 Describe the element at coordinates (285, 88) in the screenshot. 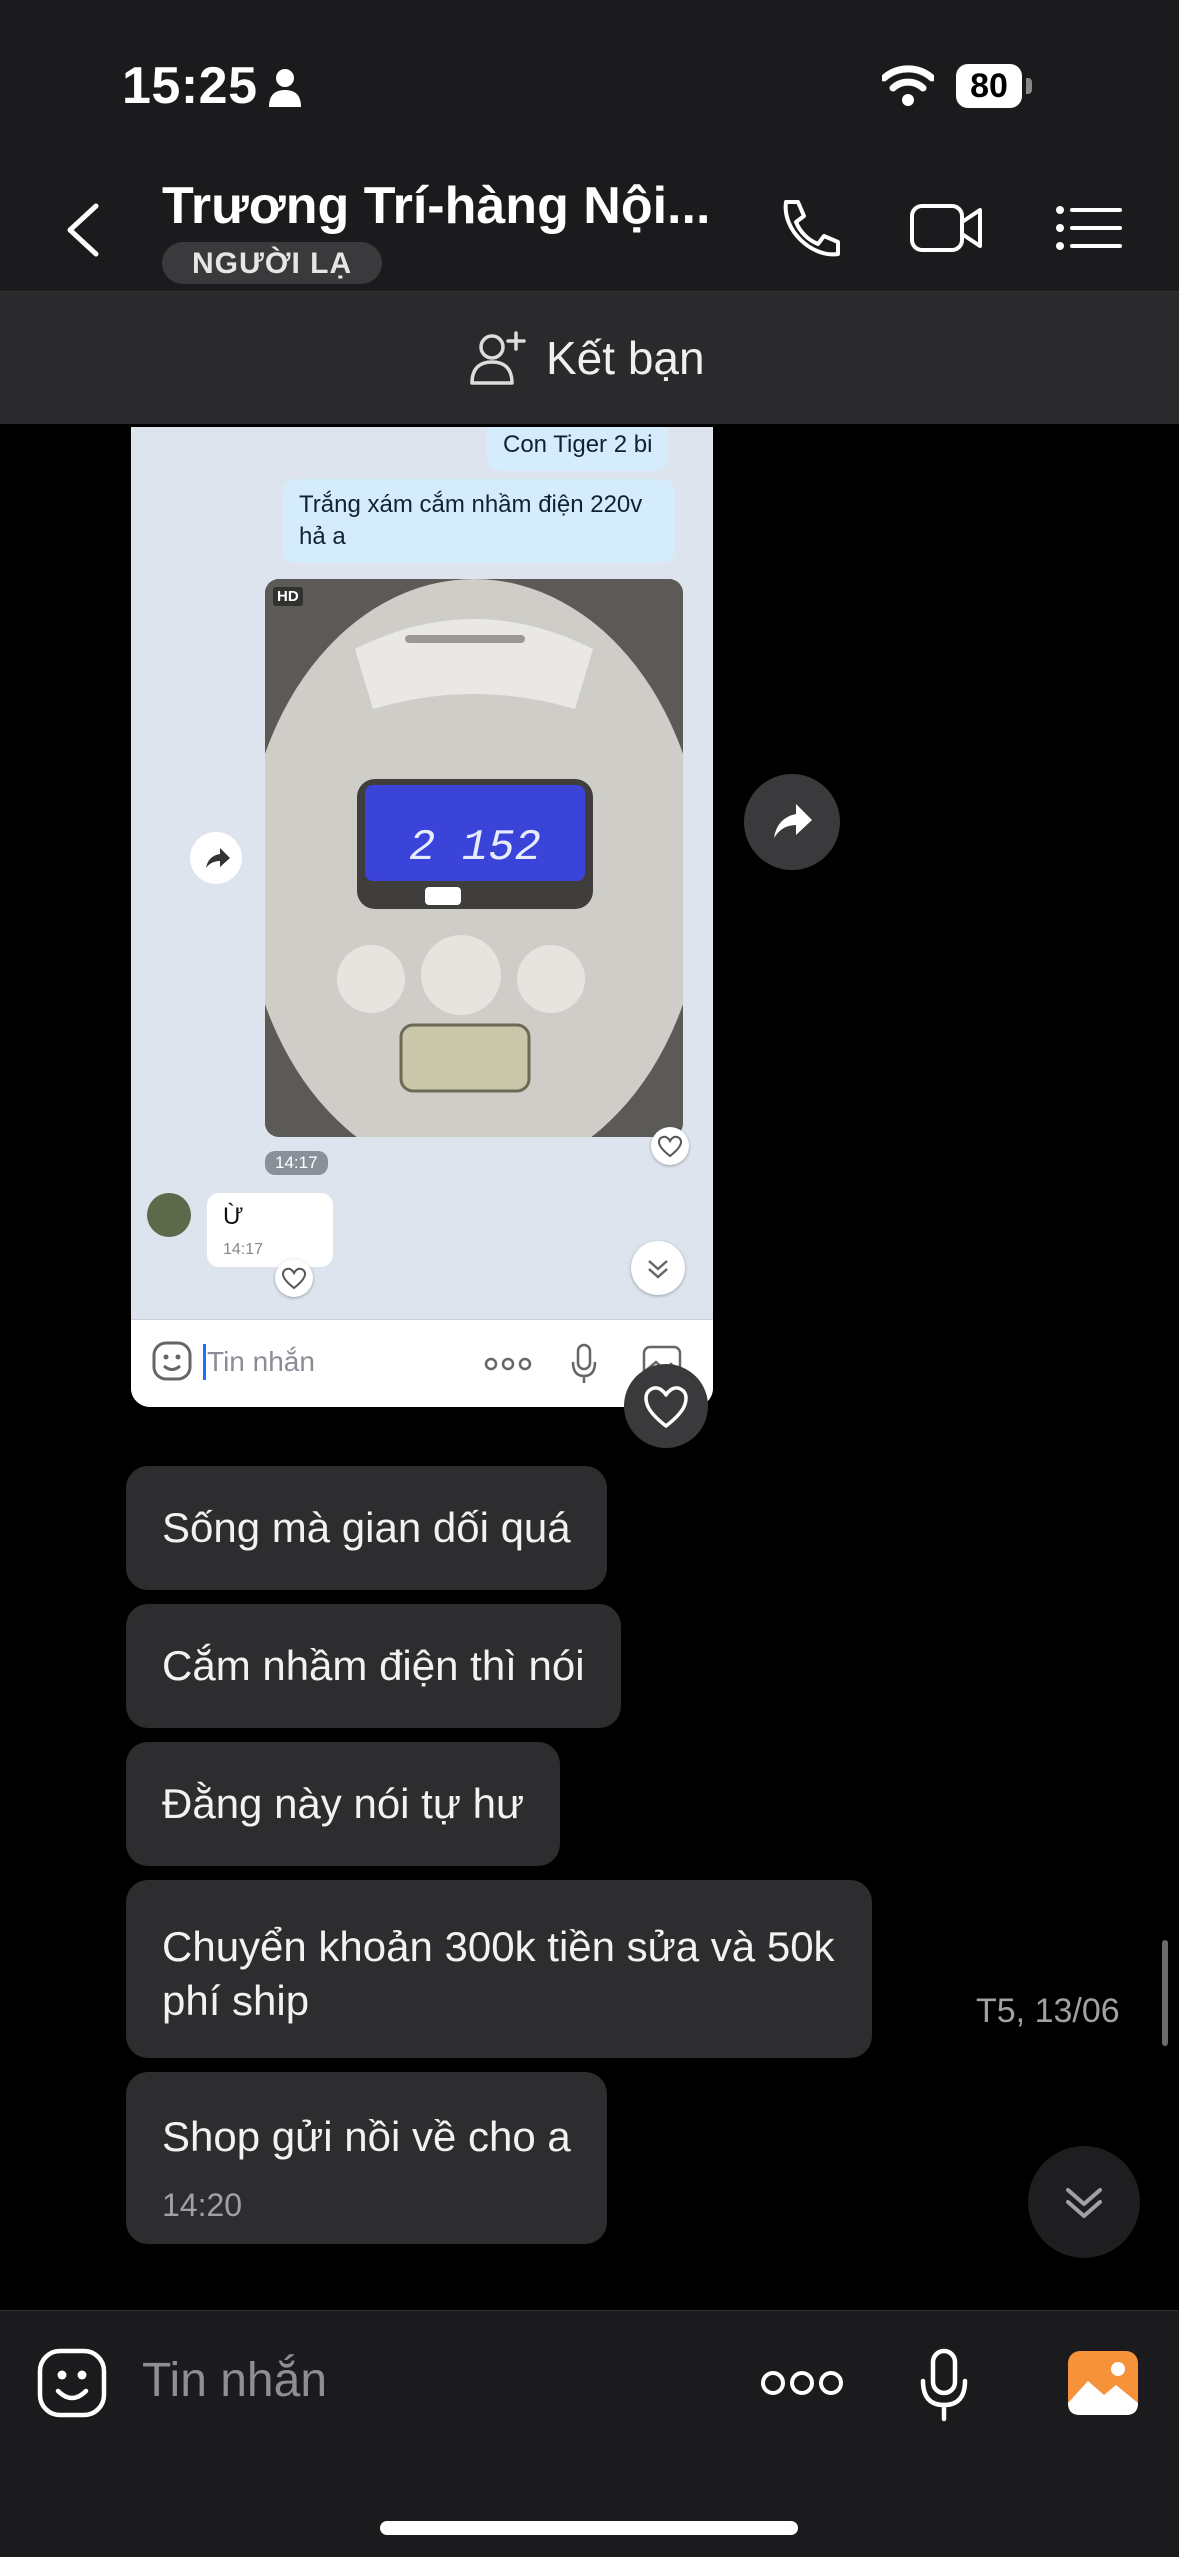

I see `person-icon` at that location.